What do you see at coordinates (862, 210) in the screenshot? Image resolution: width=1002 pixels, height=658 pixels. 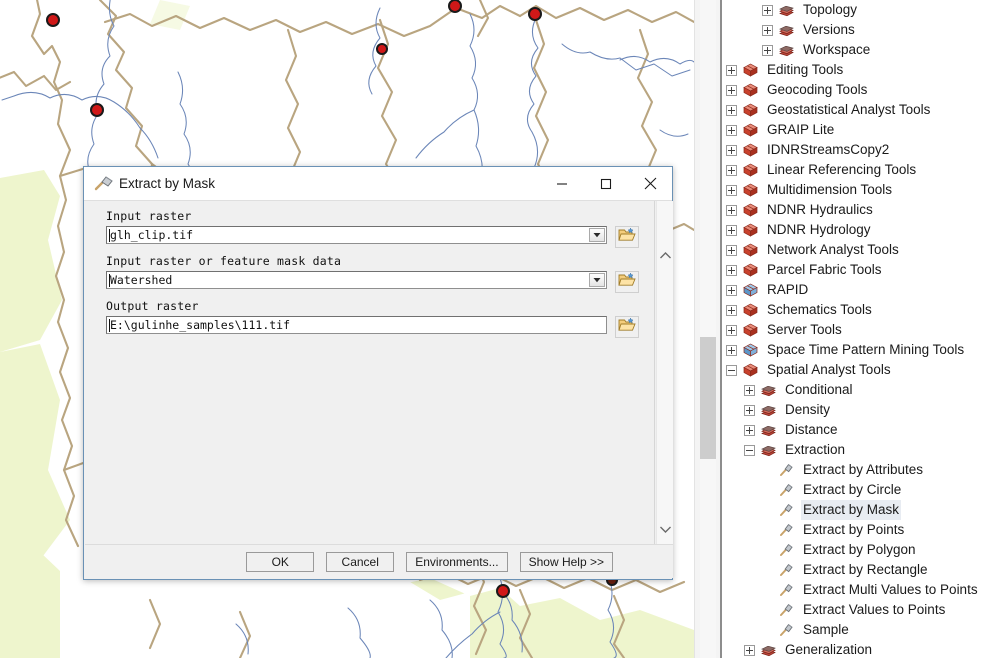 I see `tree-item-ndnr-hydraulics: NDNR Hydraulics` at bounding box center [862, 210].